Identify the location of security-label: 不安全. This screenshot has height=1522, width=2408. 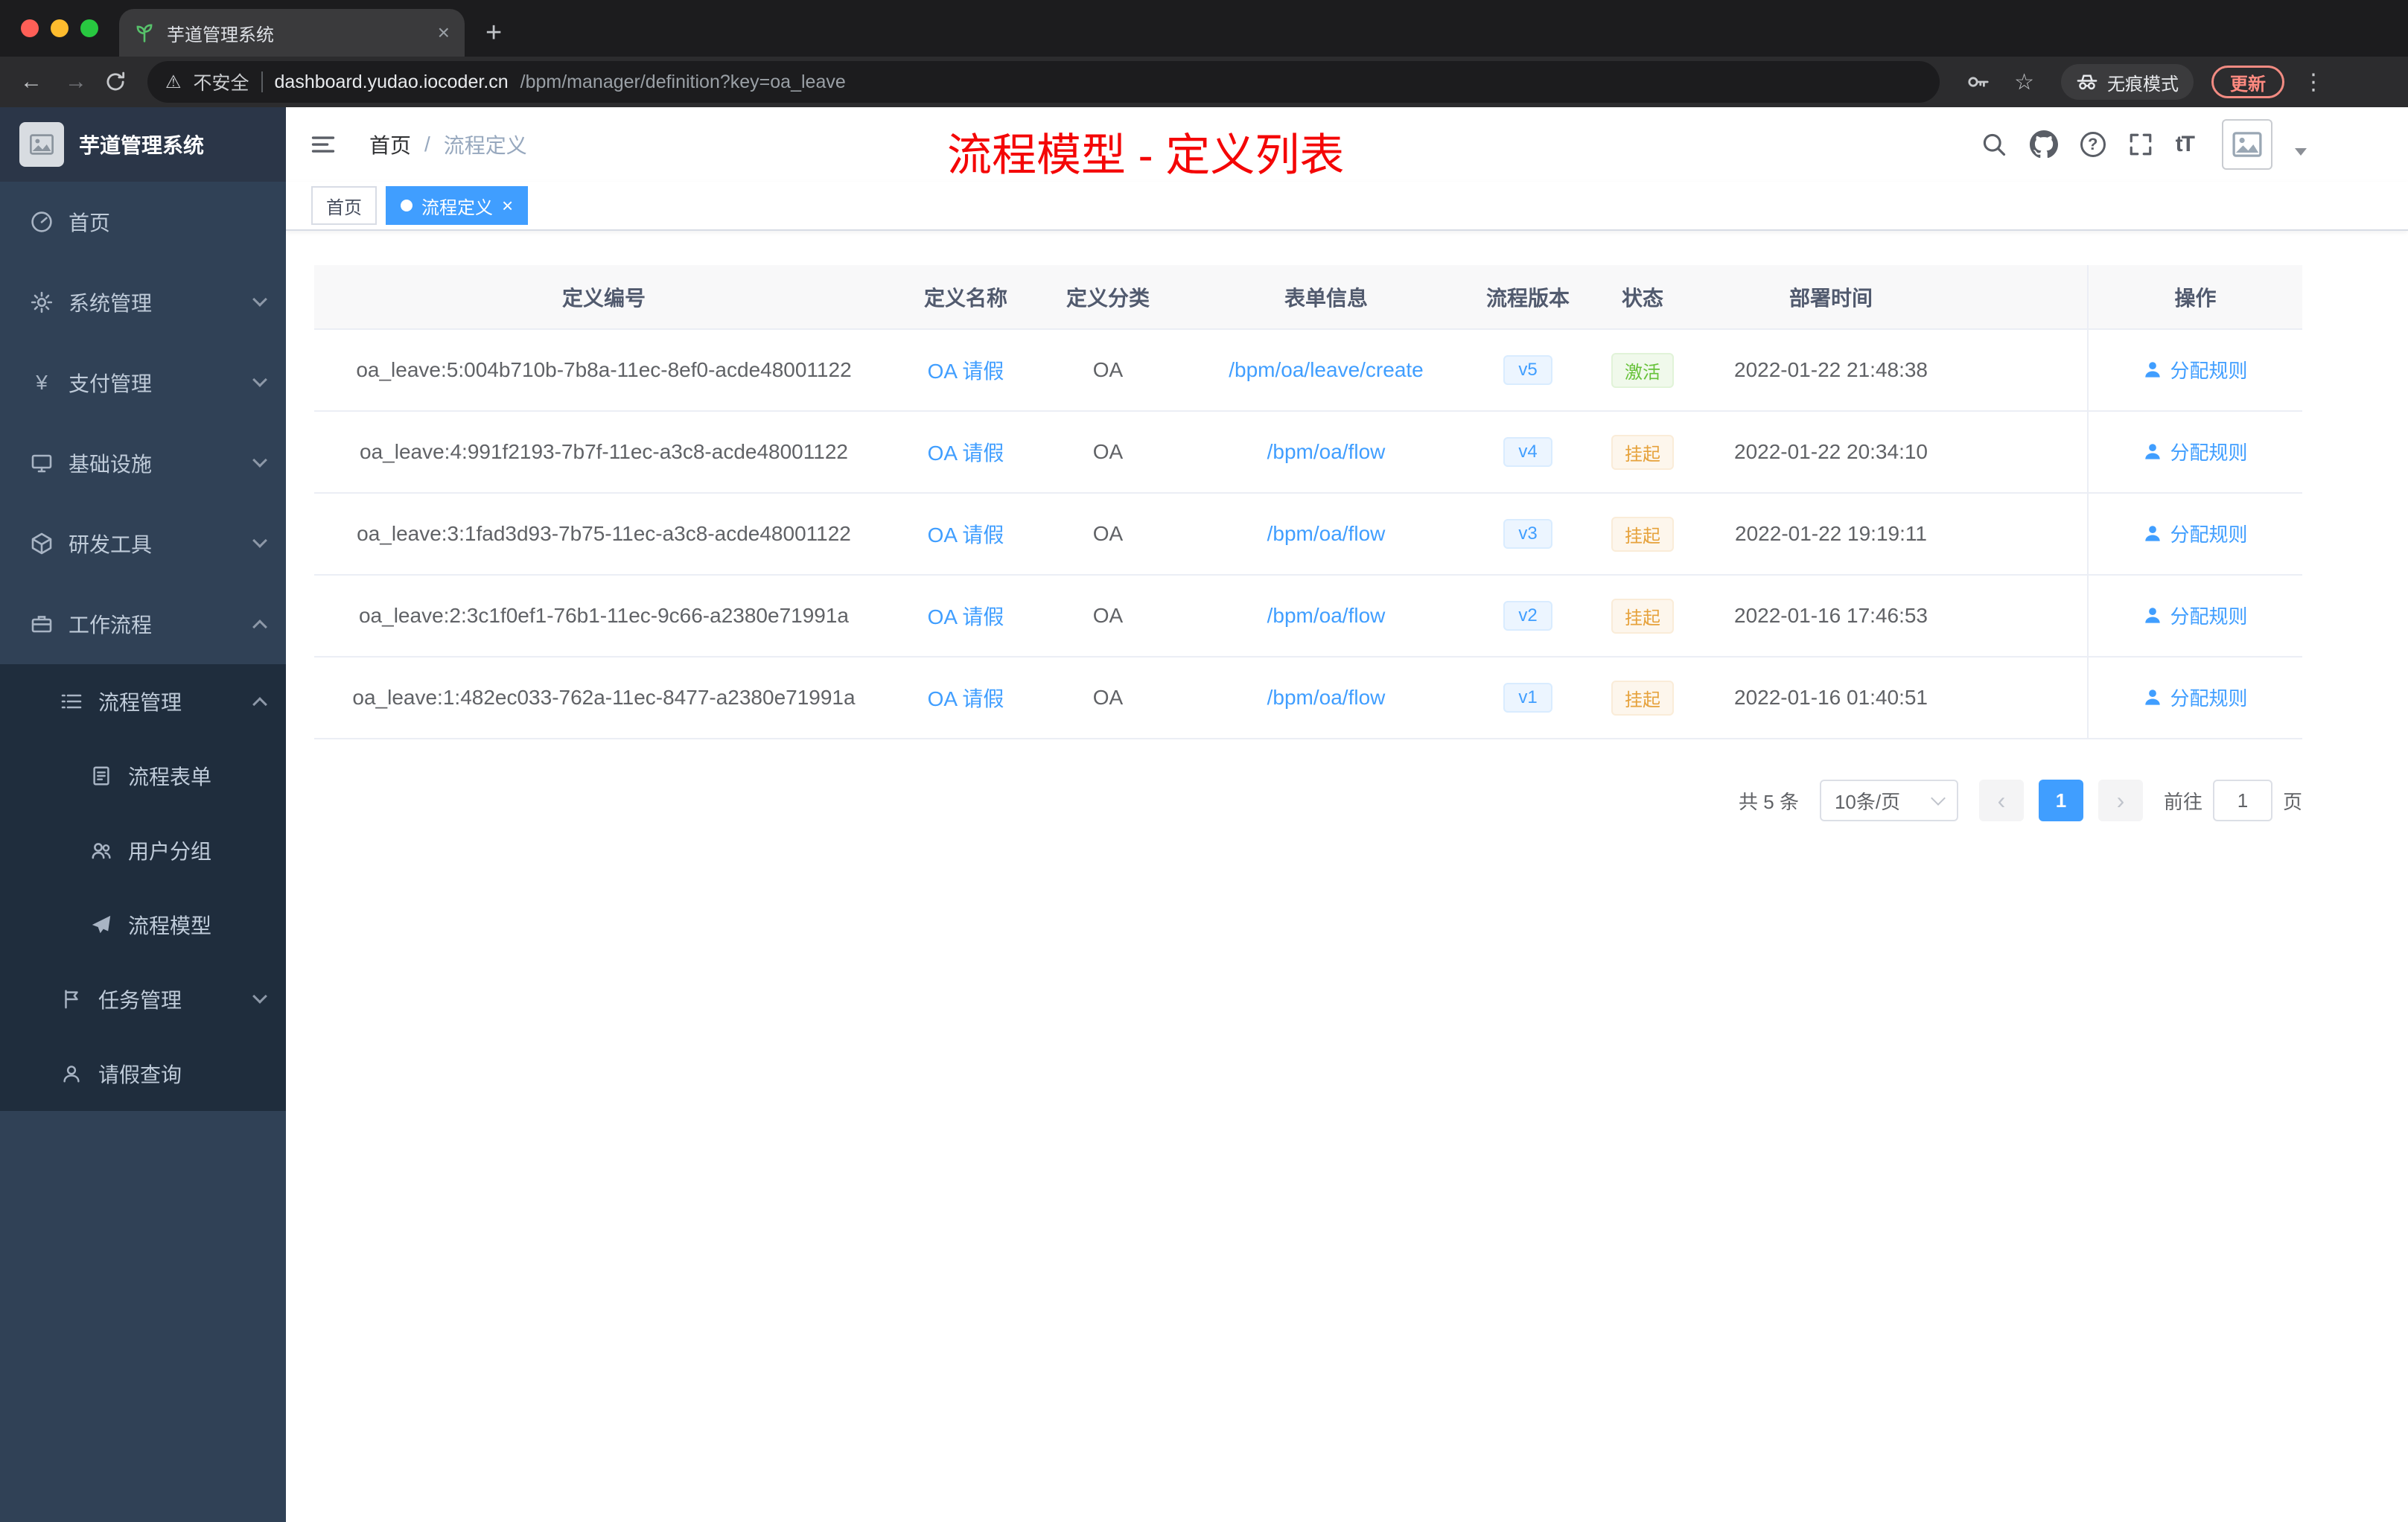
(221, 82).